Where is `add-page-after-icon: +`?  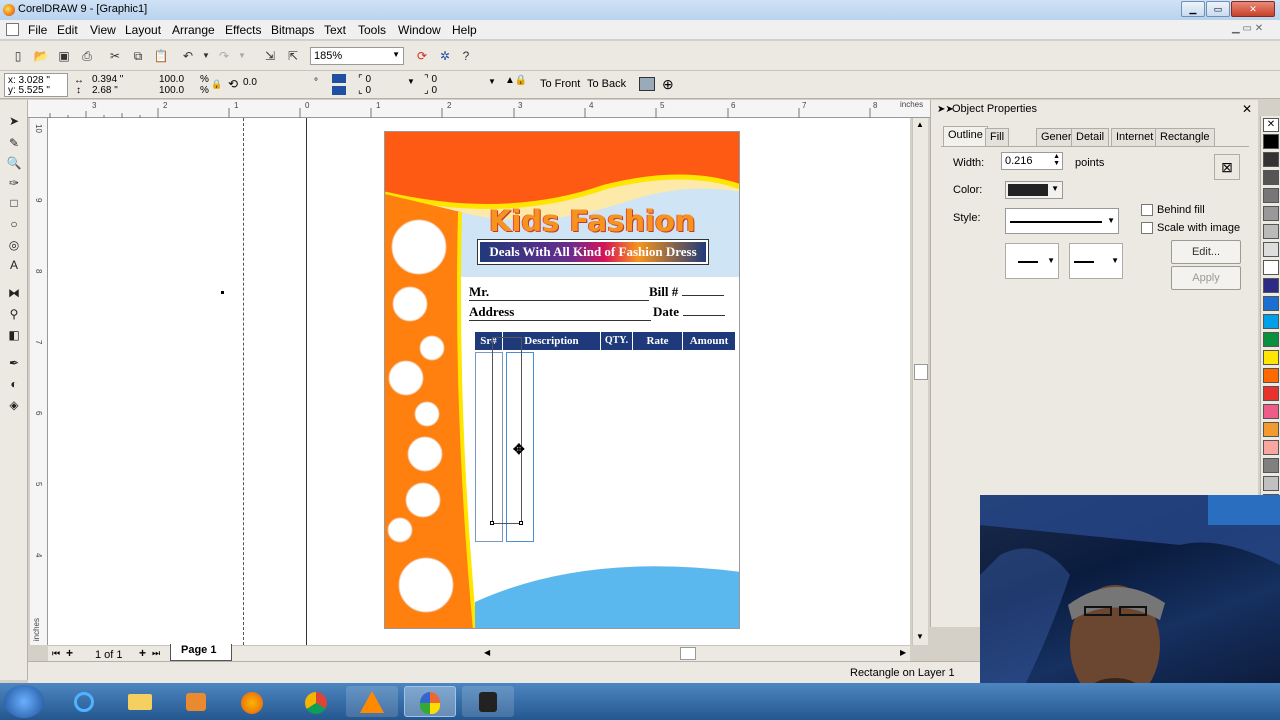
add-page-after-icon: + is located at coordinates (142, 653).